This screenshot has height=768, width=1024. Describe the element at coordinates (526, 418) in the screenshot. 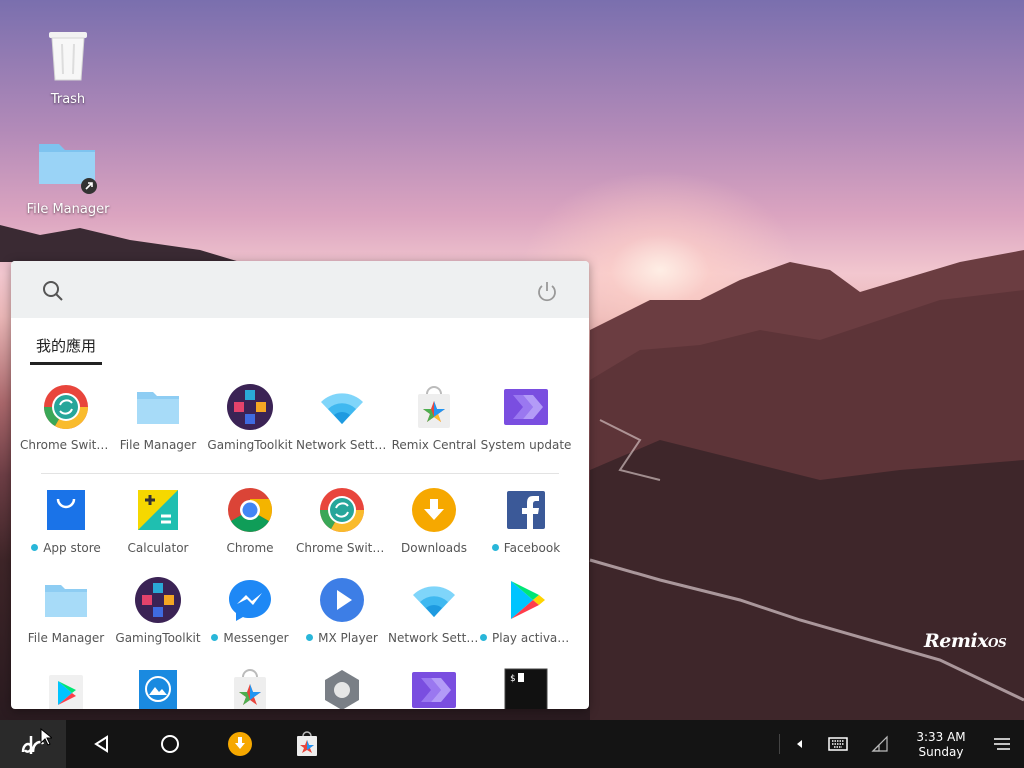

I see `app-system-update-recent: System update` at that location.